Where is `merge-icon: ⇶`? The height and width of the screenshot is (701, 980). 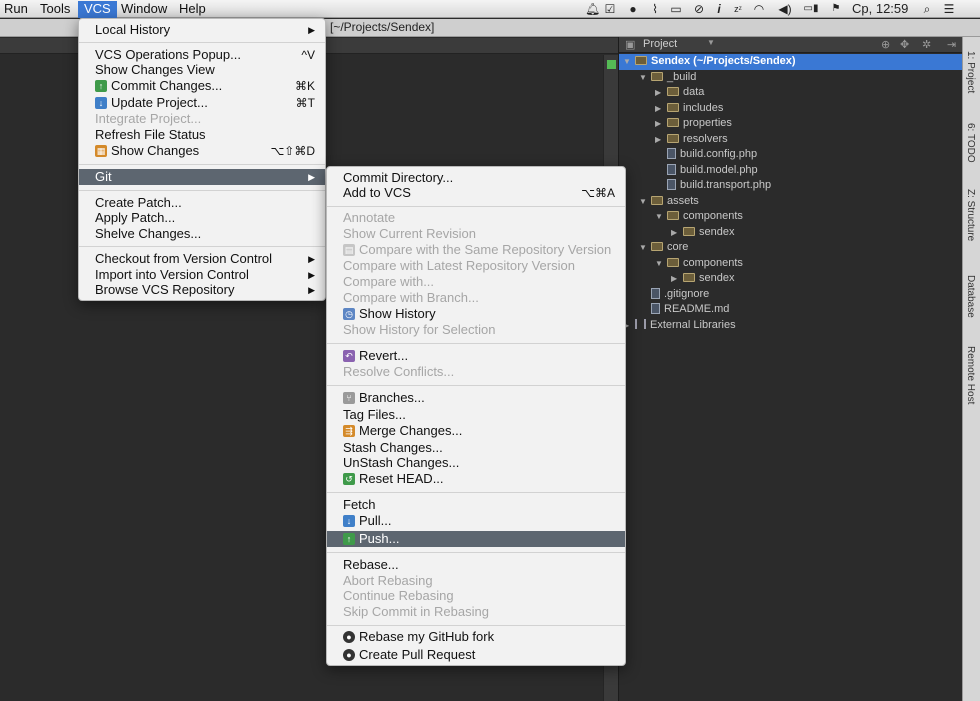 merge-icon: ⇶ is located at coordinates (349, 431).